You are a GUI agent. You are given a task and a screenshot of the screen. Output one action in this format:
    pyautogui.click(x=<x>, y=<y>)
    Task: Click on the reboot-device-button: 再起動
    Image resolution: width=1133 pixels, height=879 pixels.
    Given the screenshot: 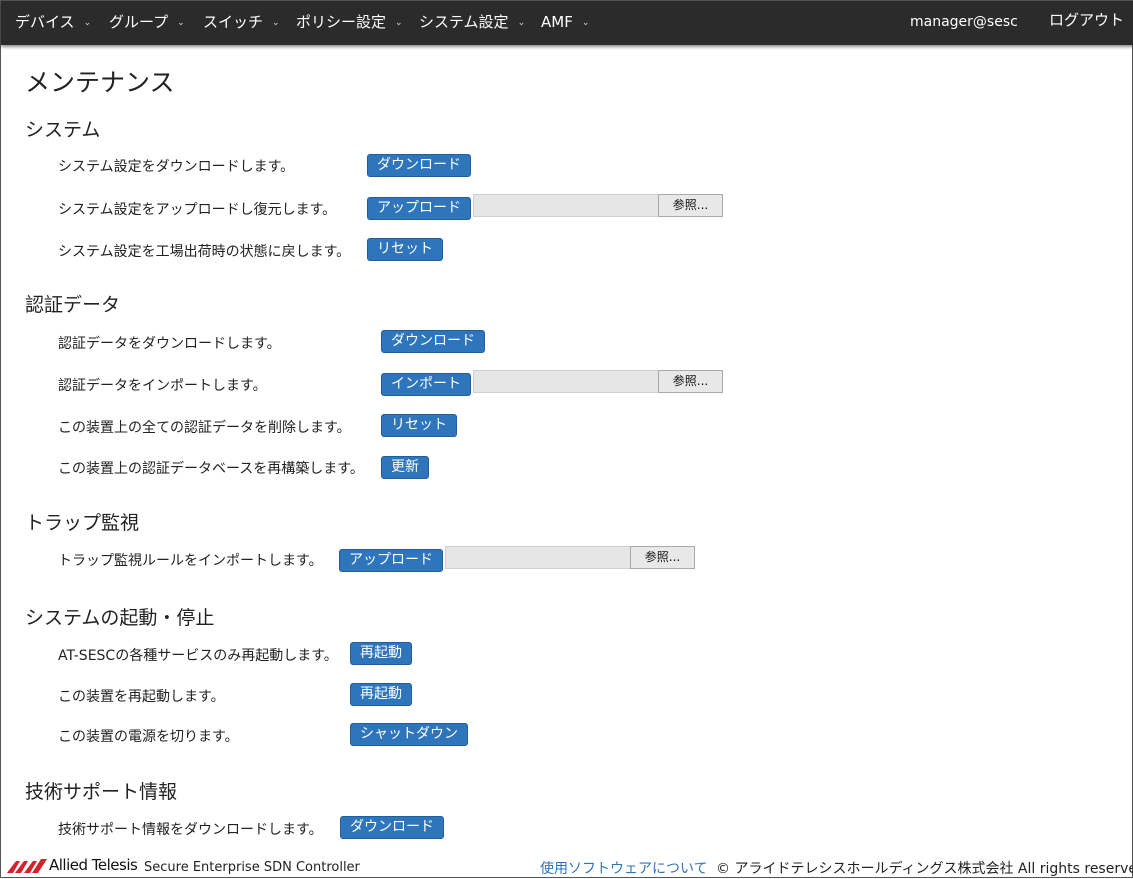 What is the action you would take?
    pyautogui.click(x=381, y=694)
    